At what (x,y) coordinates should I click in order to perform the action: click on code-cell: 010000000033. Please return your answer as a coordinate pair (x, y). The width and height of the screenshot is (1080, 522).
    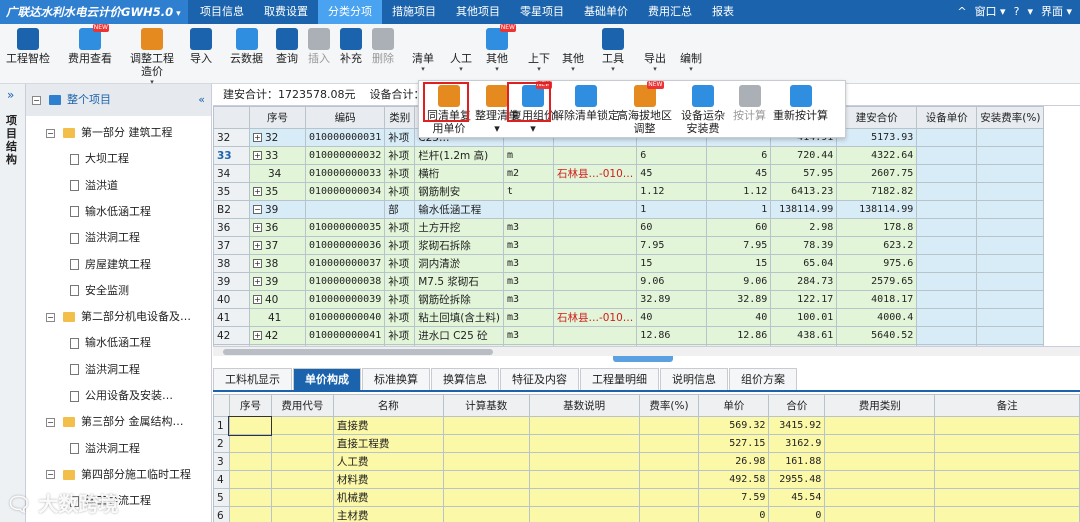
    Looking at the image, I should click on (345, 173).